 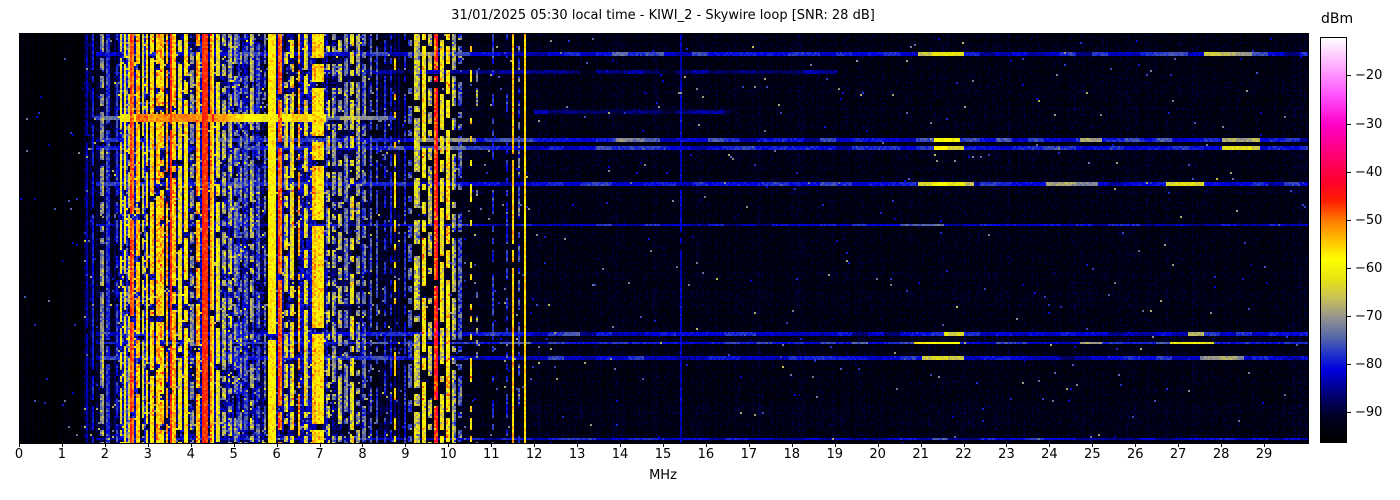 I want to click on x-tick-label: 3, so click(x=147, y=454).